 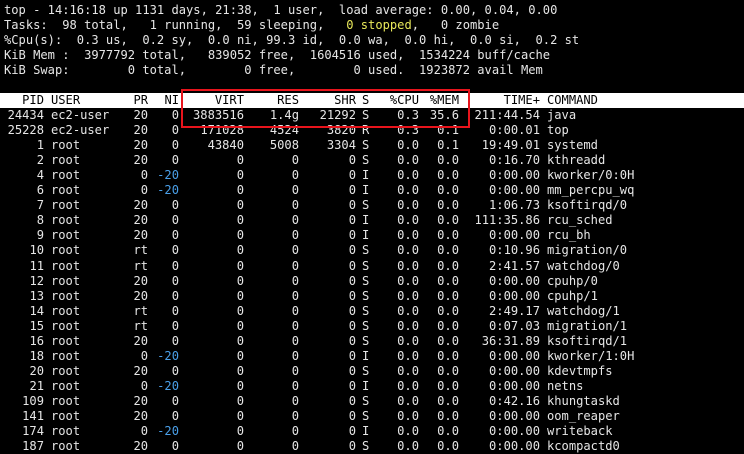 What do you see at coordinates (165, 100) in the screenshot?
I see `header-ni: NI` at bounding box center [165, 100].